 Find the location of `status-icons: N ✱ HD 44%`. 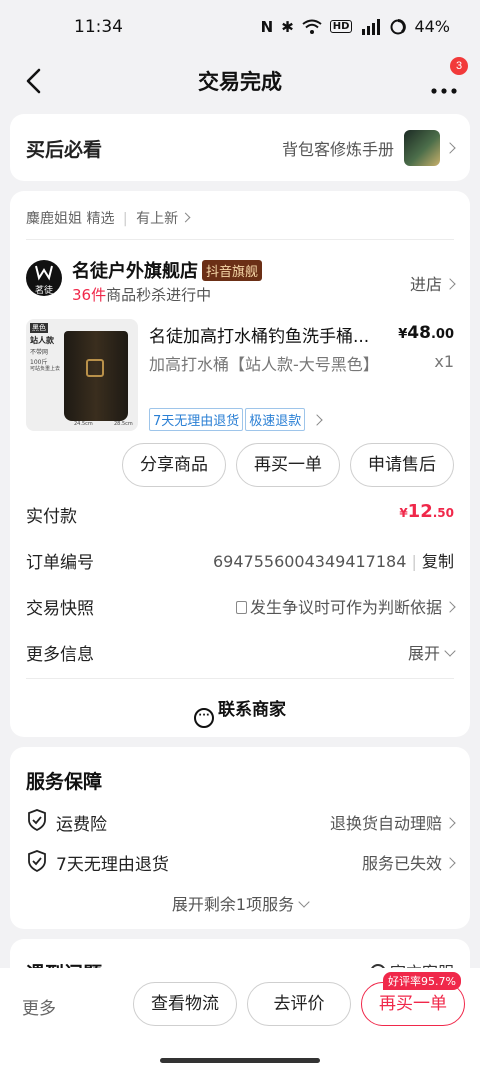

status-icons: N ✱ HD 44% is located at coordinates (355, 26).